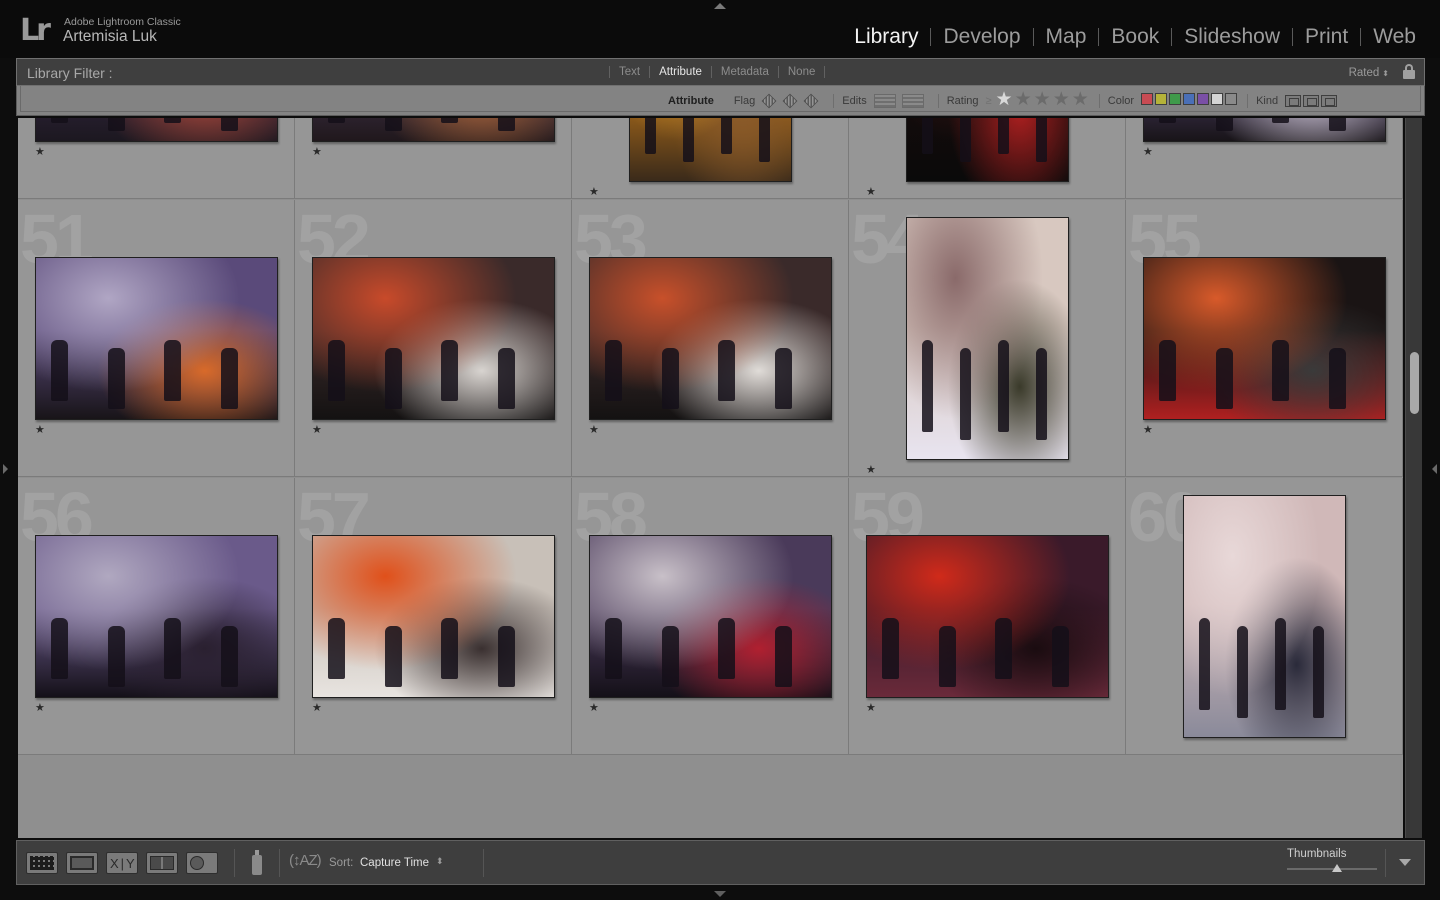 The height and width of the screenshot is (900, 1440). What do you see at coordinates (854, 101) in the screenshot?
I see `edits-label: Edits` at bounding box center [854, 101].